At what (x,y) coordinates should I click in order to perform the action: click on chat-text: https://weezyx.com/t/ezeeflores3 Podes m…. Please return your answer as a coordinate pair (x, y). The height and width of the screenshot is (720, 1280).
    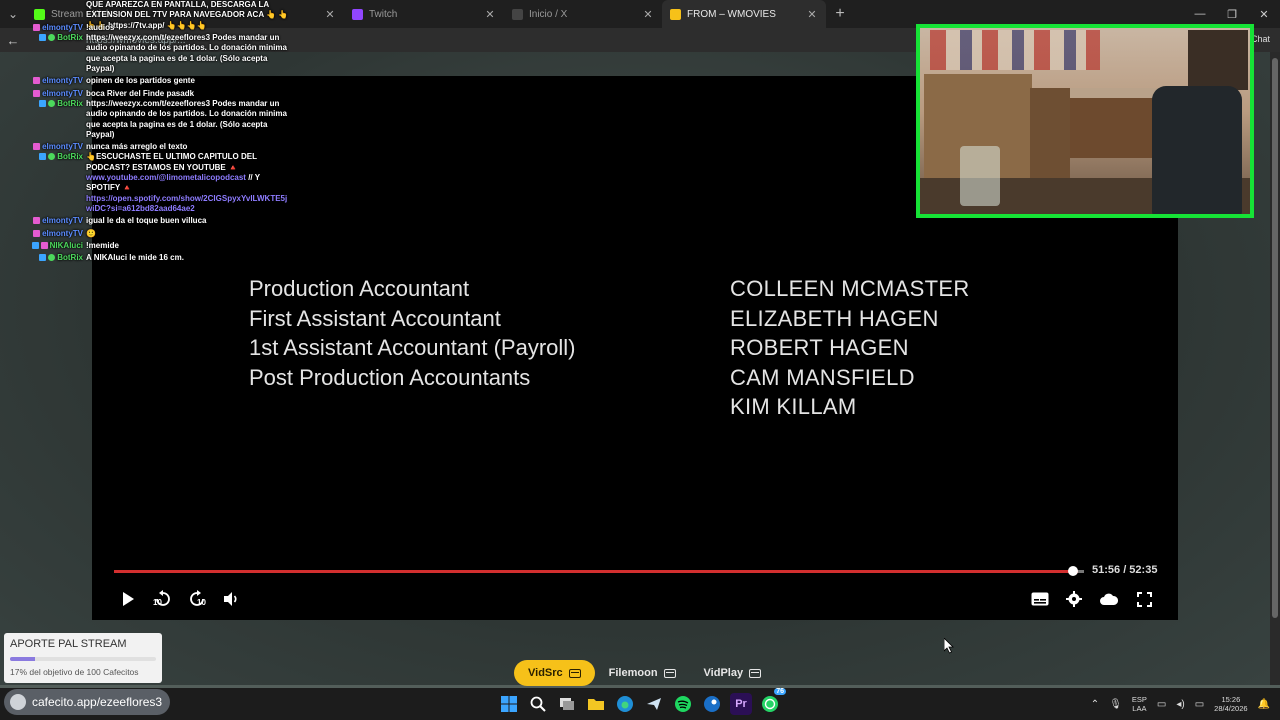
    Looking at the image, I should click on (186, 53).